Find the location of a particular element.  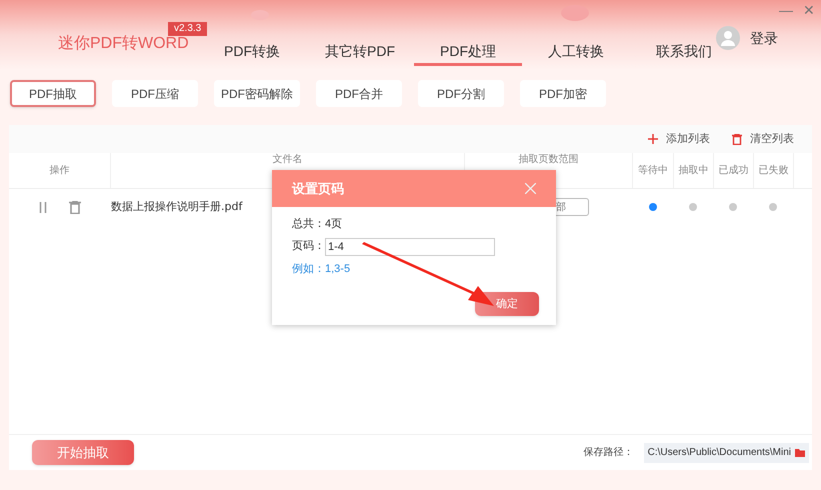

tool-tab: PDF抽取 is located at coordinates (53, 93).